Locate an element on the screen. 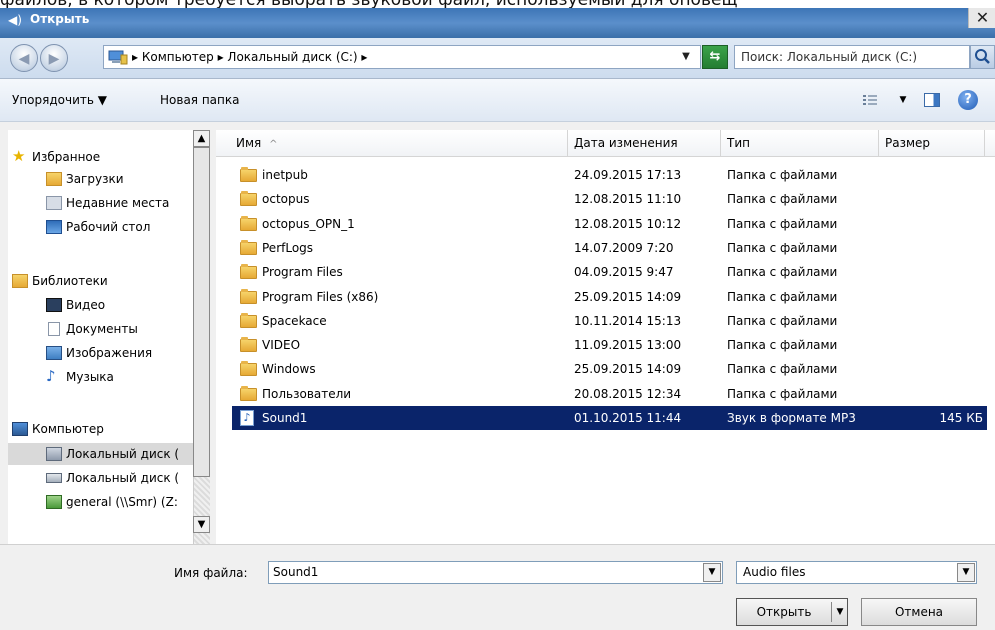 Image resolution: width=995 pixels, height=630 pixels. star-icon: ★ is located at coordinates (19, 156).